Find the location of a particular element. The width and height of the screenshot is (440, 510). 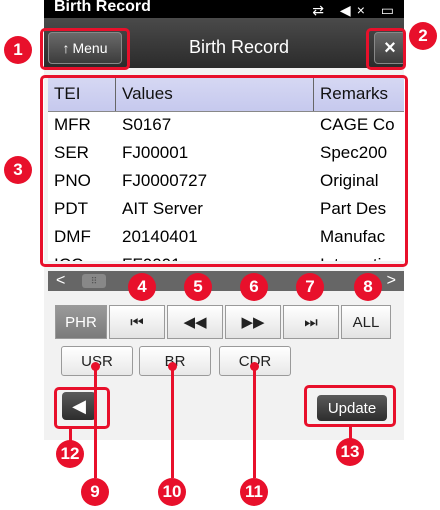

rewind-icon: ◀◀ is located at coordinates (195, 322).